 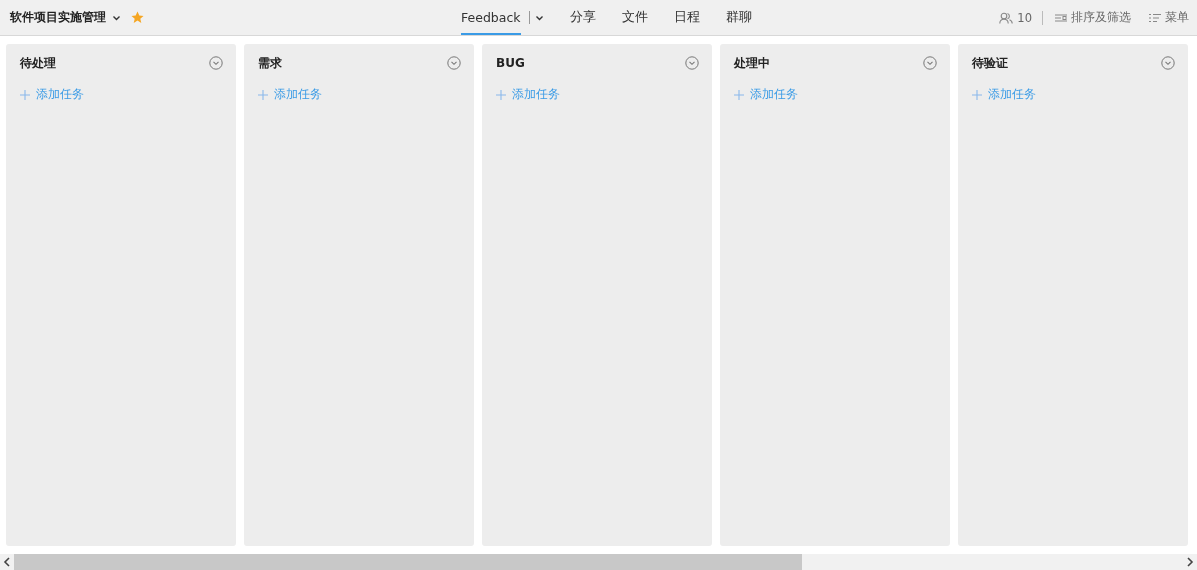 What do you see at coordinates (270, 63) in the screenshot?
I see `column-title: 需求` at bounding box center [270, 63].